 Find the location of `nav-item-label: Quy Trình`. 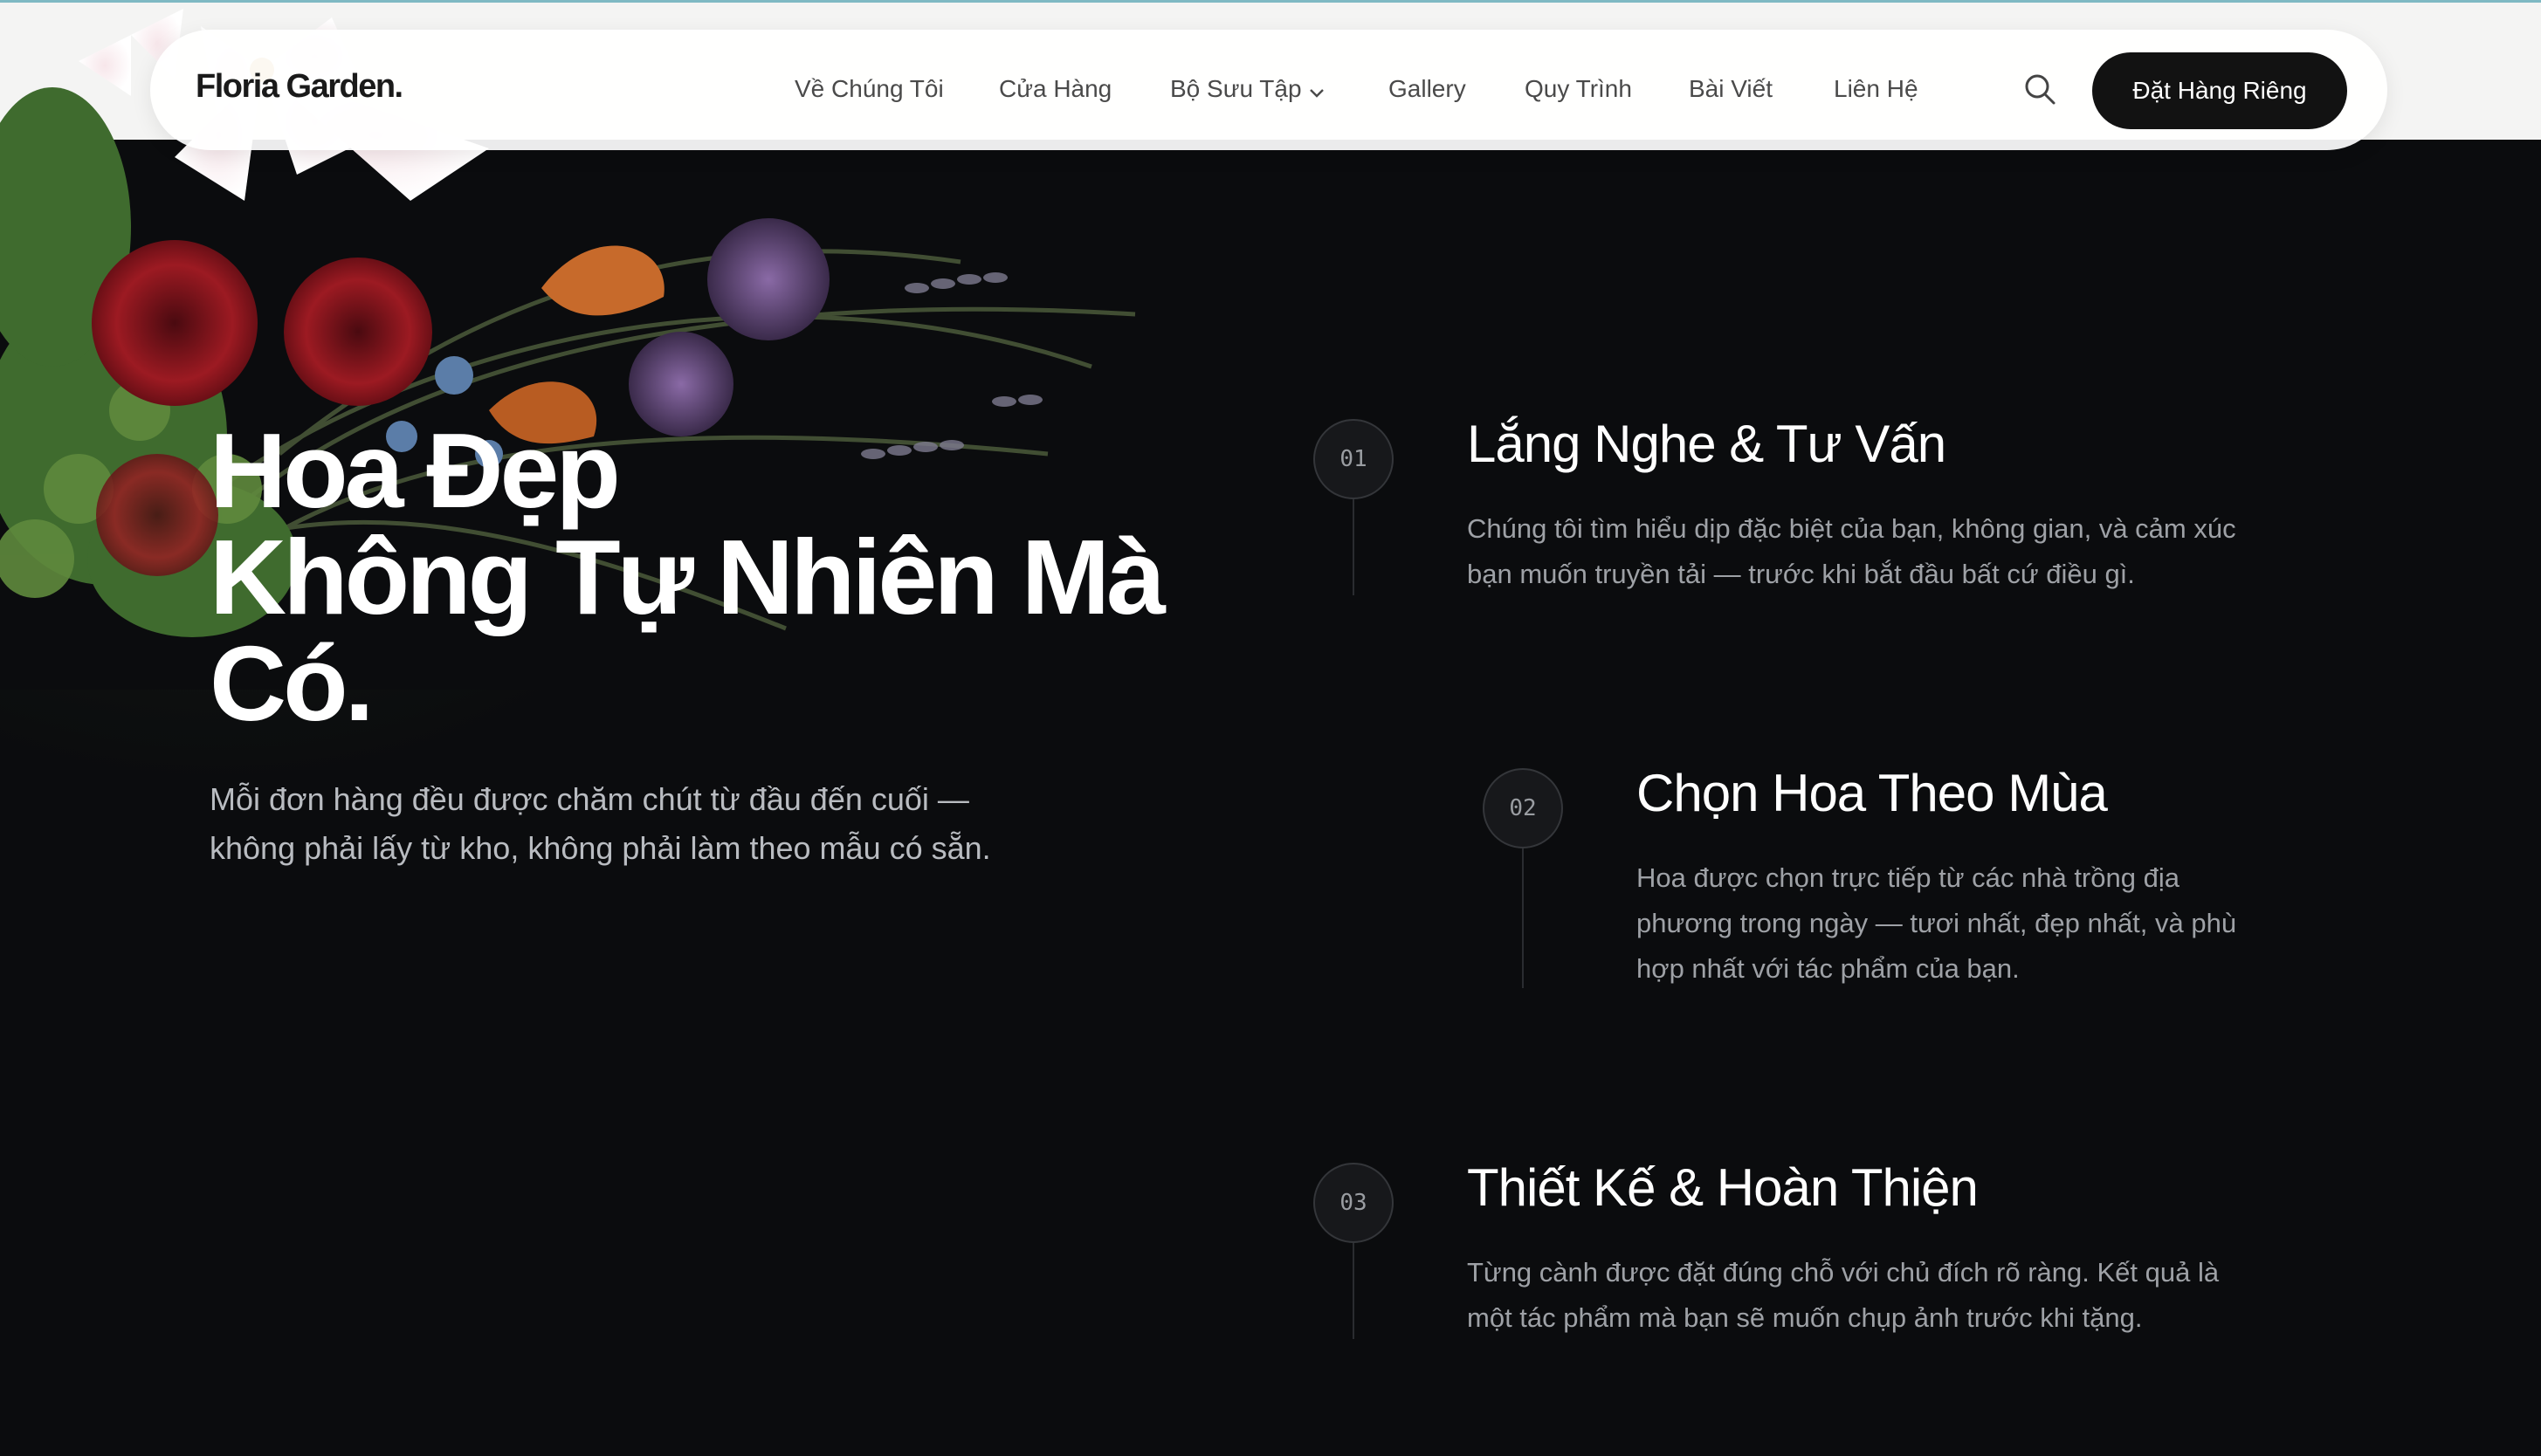

nav-item-label: Quy Trình is located at coordinates (1578, 88).